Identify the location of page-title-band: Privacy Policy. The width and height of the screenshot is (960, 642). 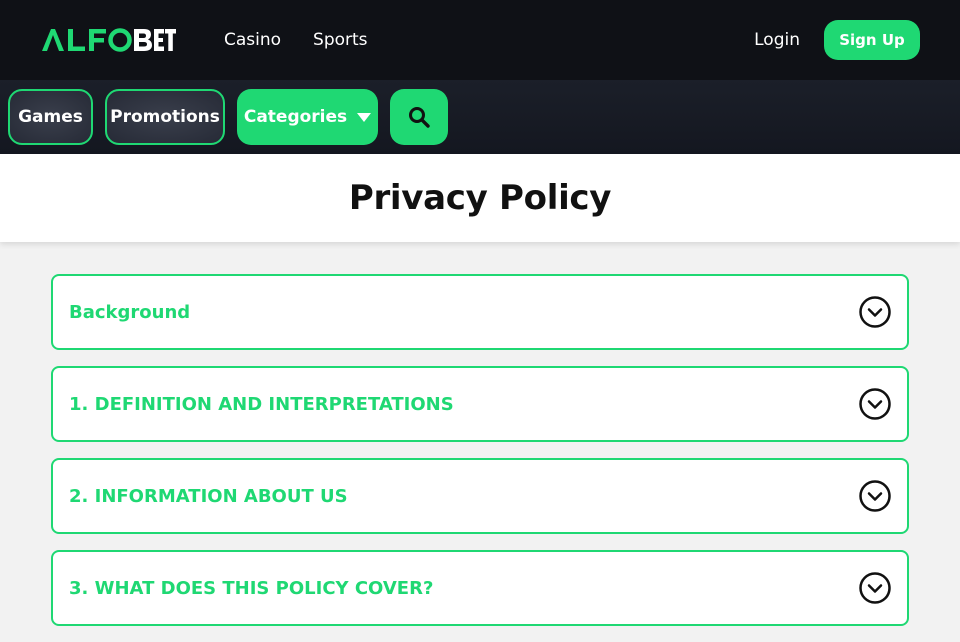
(480, 198).